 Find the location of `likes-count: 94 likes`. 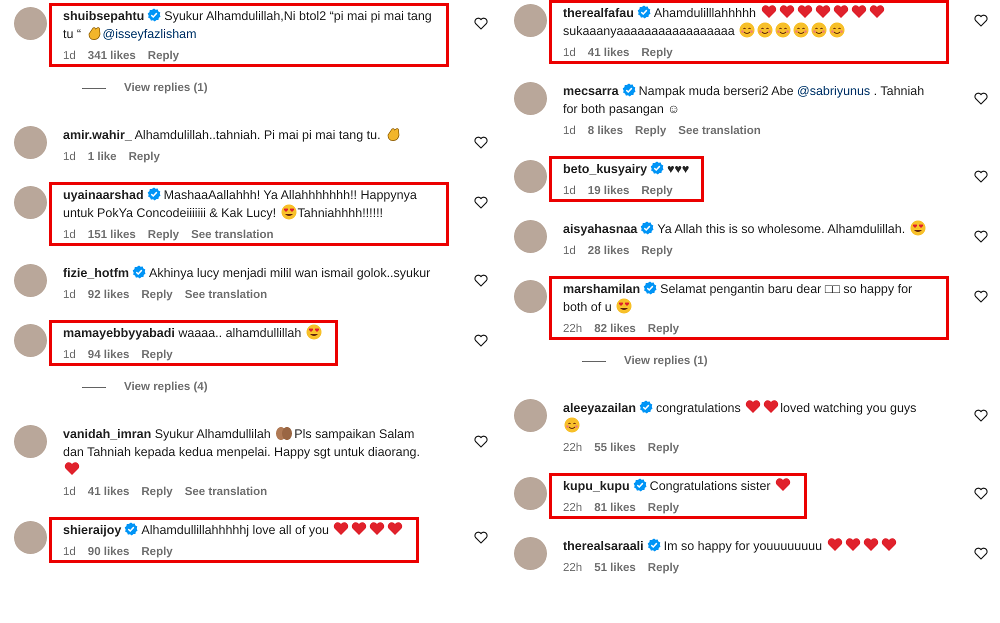

likes-count: 94 likes is located at coordinates (109, 355).